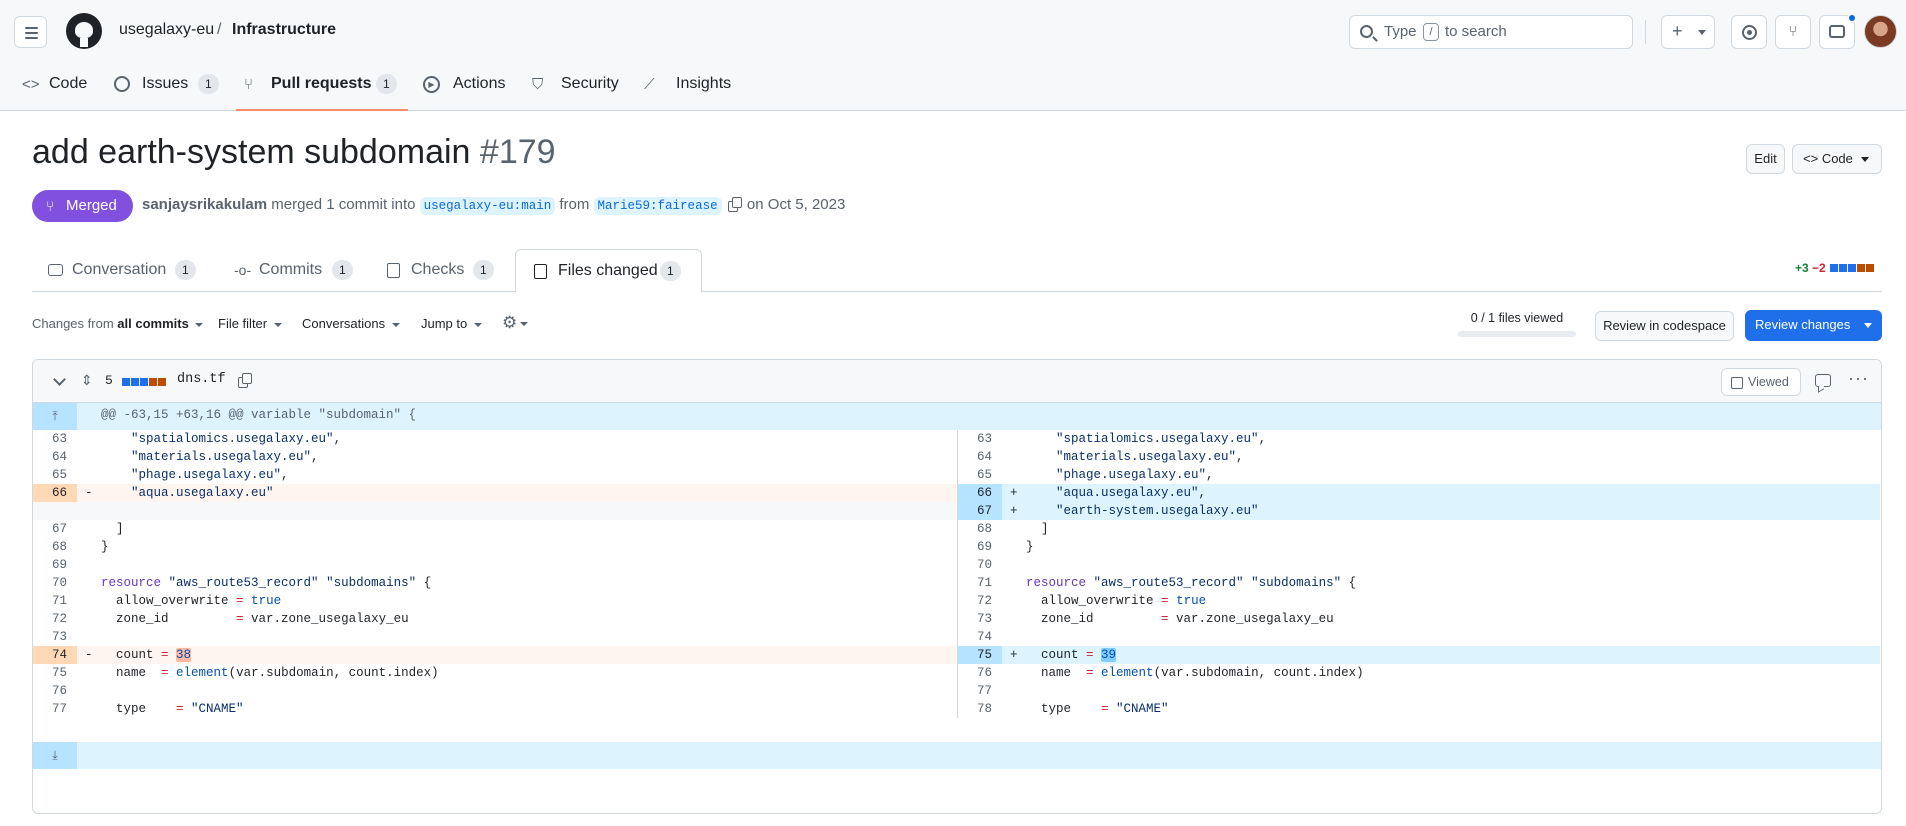  I want to click on pull-request-icon: ⑂, so click(1793, 31).